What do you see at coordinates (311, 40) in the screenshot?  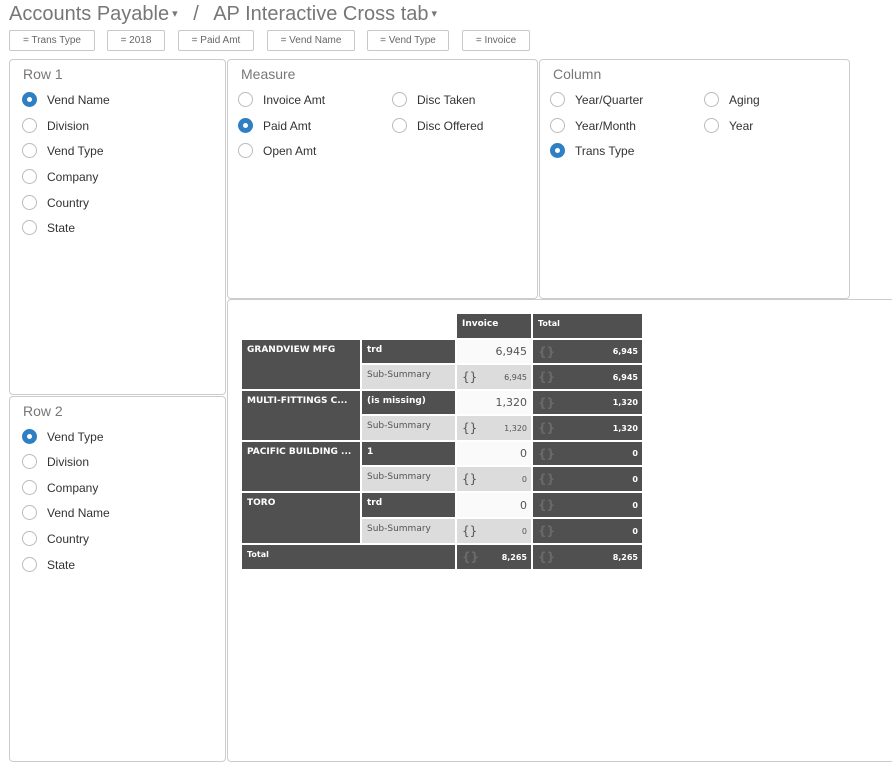 I see `filter-chip-vend-name: = Vend Name` at bounding box center [311, 40].